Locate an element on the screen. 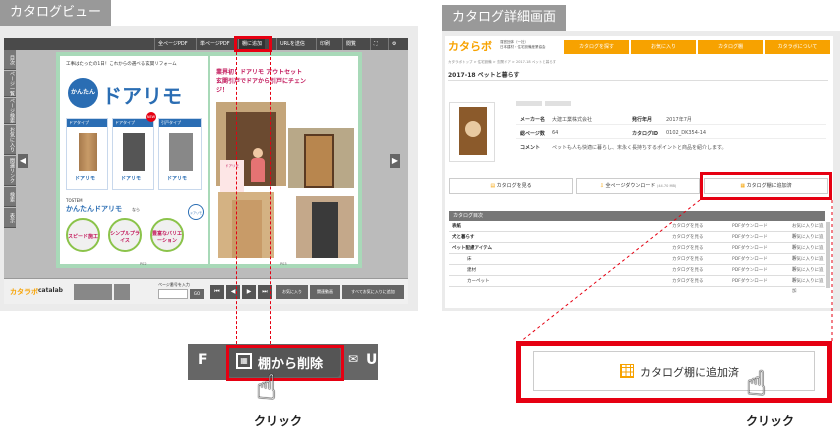  zoom-shelf-added-label: カタログ棚に追加済 is located at coordinates (689, 372).